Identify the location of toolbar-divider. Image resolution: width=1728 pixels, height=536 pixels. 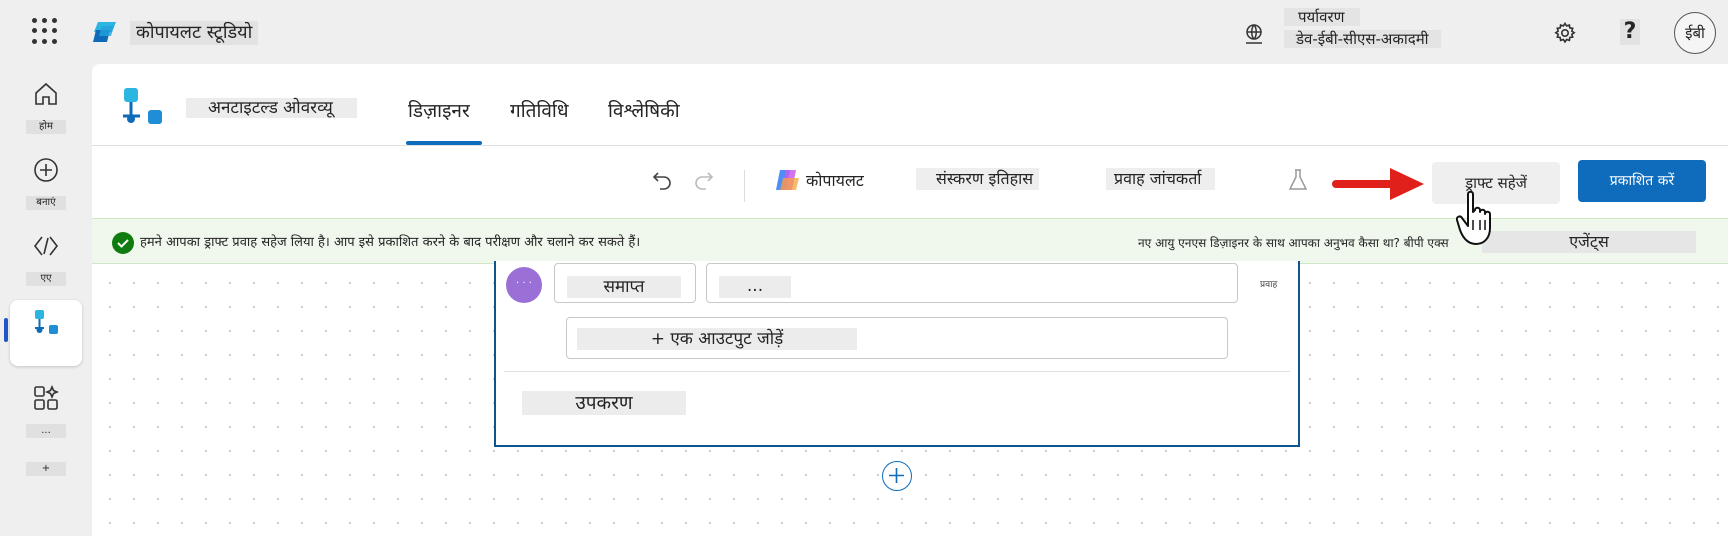
(744, 186).